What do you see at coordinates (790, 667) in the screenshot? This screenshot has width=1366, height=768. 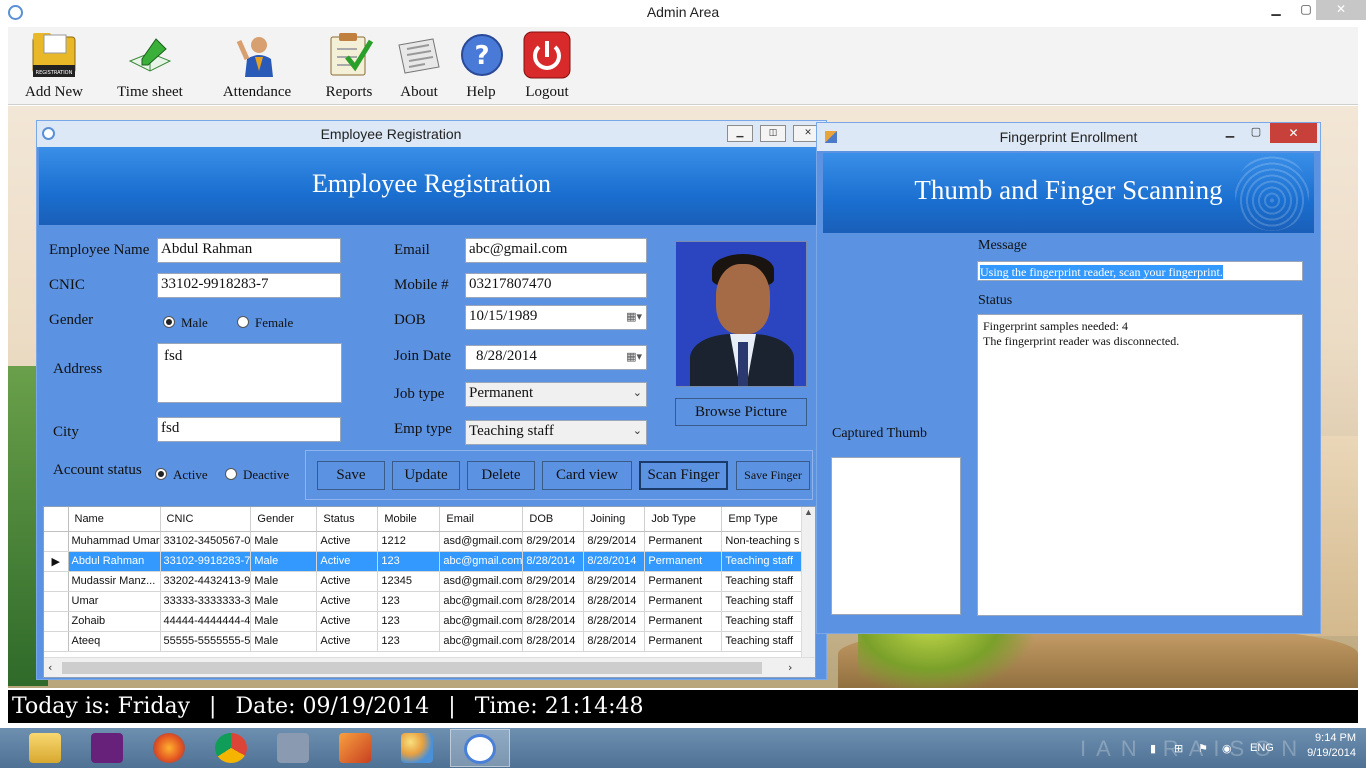 I see `scroll-right-icon: ›` at bounding box center [790, 667].